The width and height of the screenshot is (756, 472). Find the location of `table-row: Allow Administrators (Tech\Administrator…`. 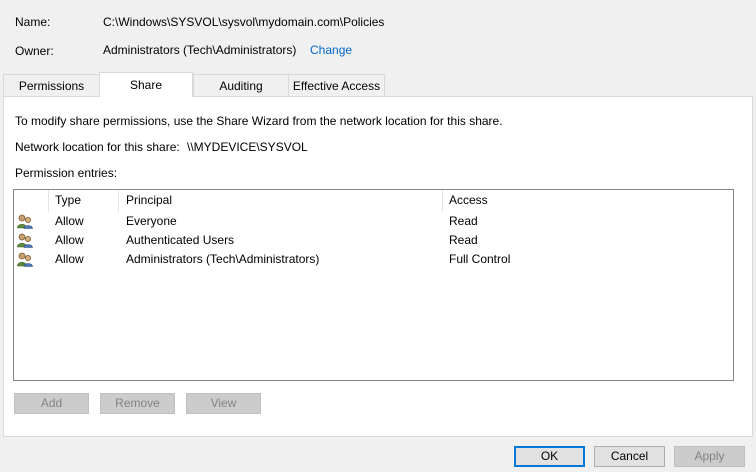

table-row: Allow Administrators (Tech\Administrator… is located at coordinates (373, 259).